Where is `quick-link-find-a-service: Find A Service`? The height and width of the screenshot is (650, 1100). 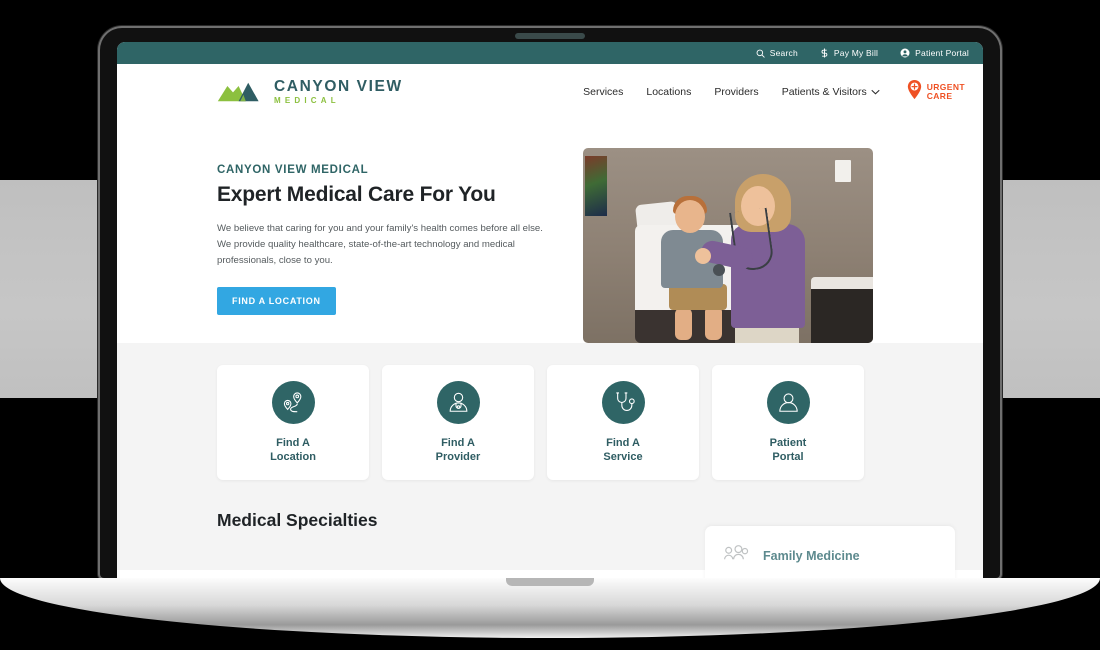
quick-link-find-a-service: Find A Service is located at coordinates (623, 422).